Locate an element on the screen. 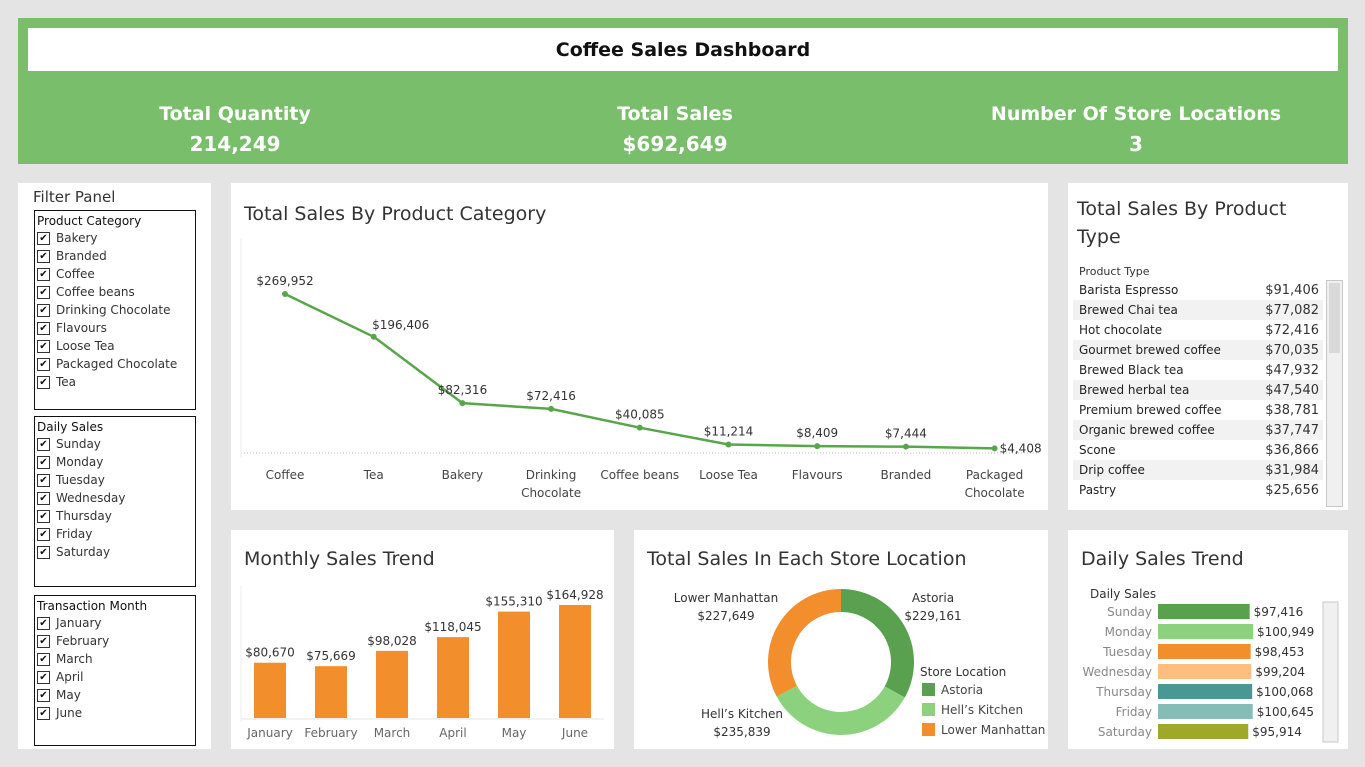 This screenshot has height=767, width=1365. kpi-value: 214,249 is located at coordinates (235, 144).